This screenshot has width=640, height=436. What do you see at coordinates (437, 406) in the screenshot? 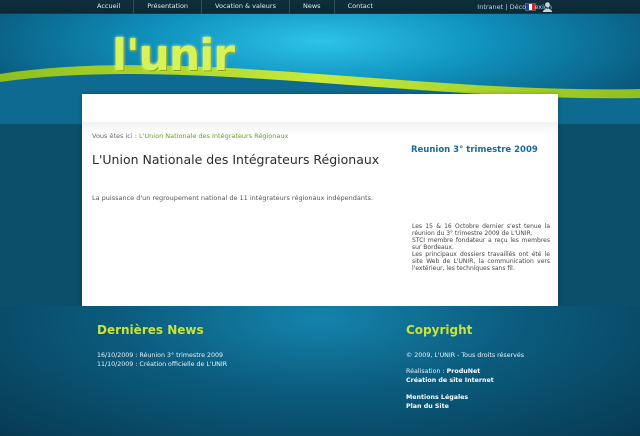
I see `plan-du-site-link: Plan du Site` at bounding box center [437, 406].